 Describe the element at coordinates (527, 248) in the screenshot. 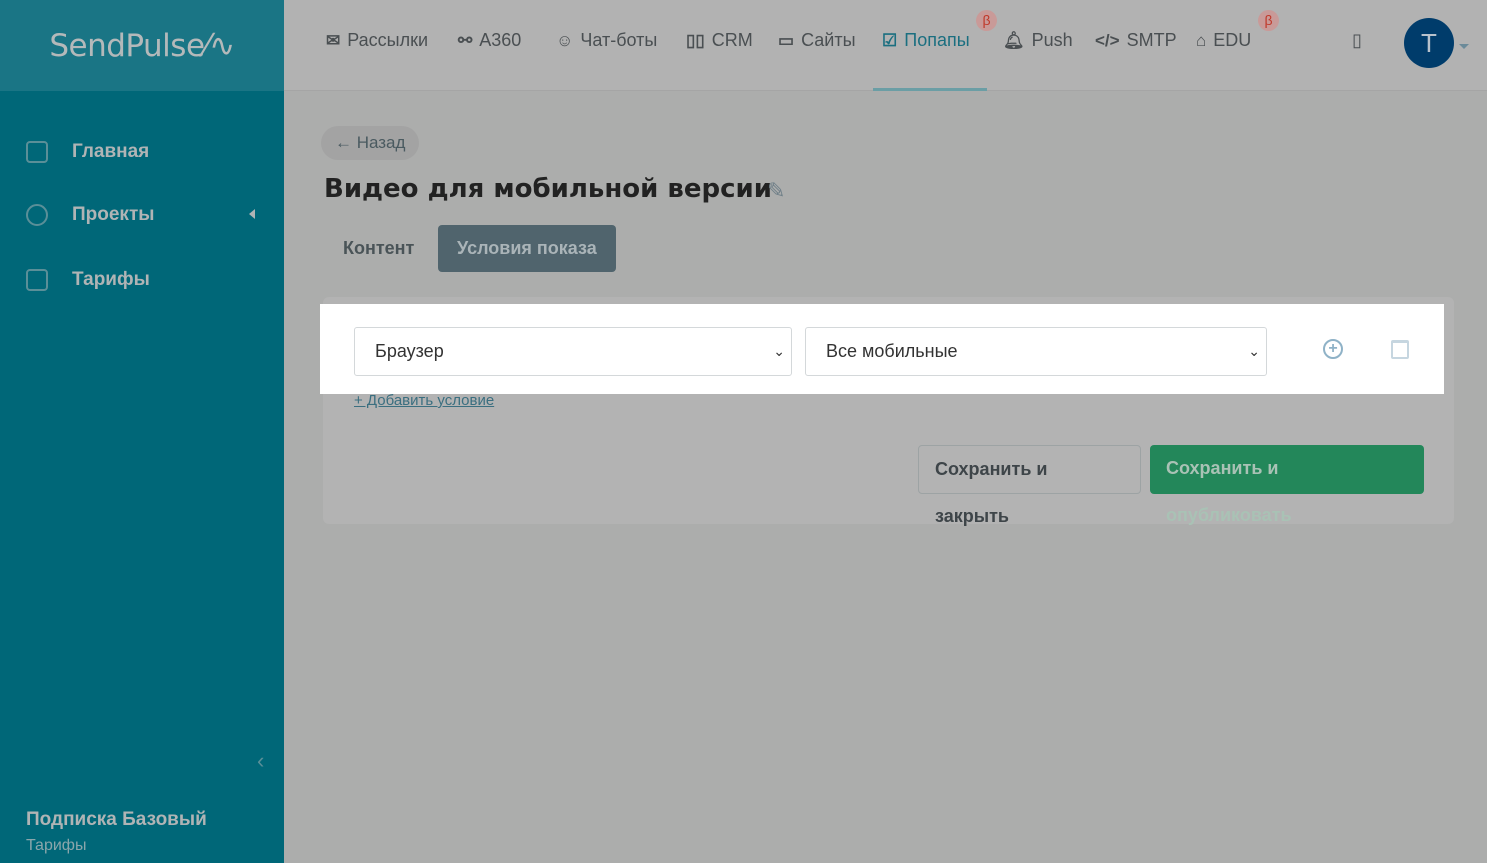

I see `tab-display-conditions: Условия показа` at that location.